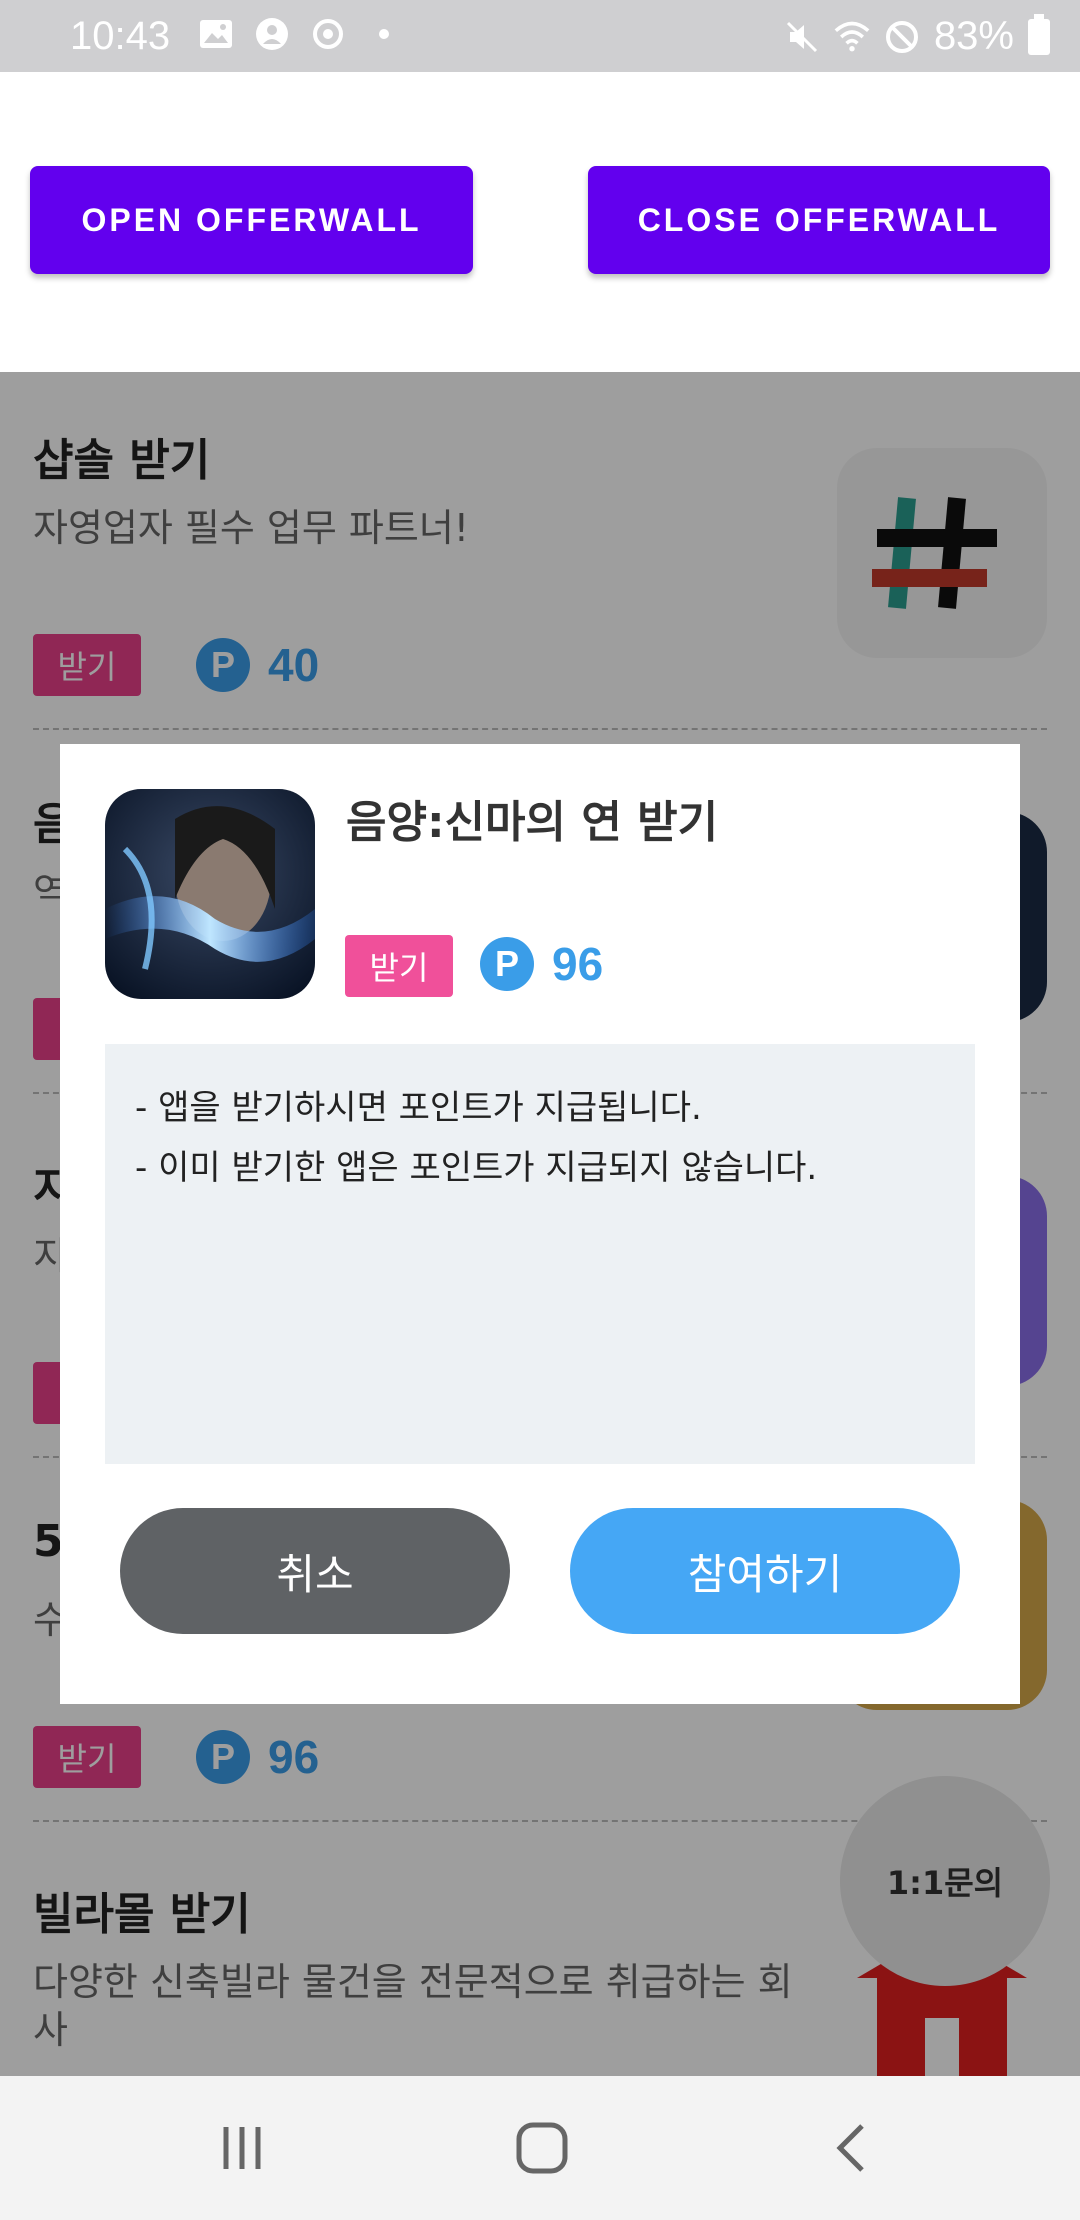  What do you see at coordinates (540, 222) in the screenshot?
I see `top-button-area: OPEN OFFERWALL CLOSE OFFERWALL` at bounding box center [540, 222].